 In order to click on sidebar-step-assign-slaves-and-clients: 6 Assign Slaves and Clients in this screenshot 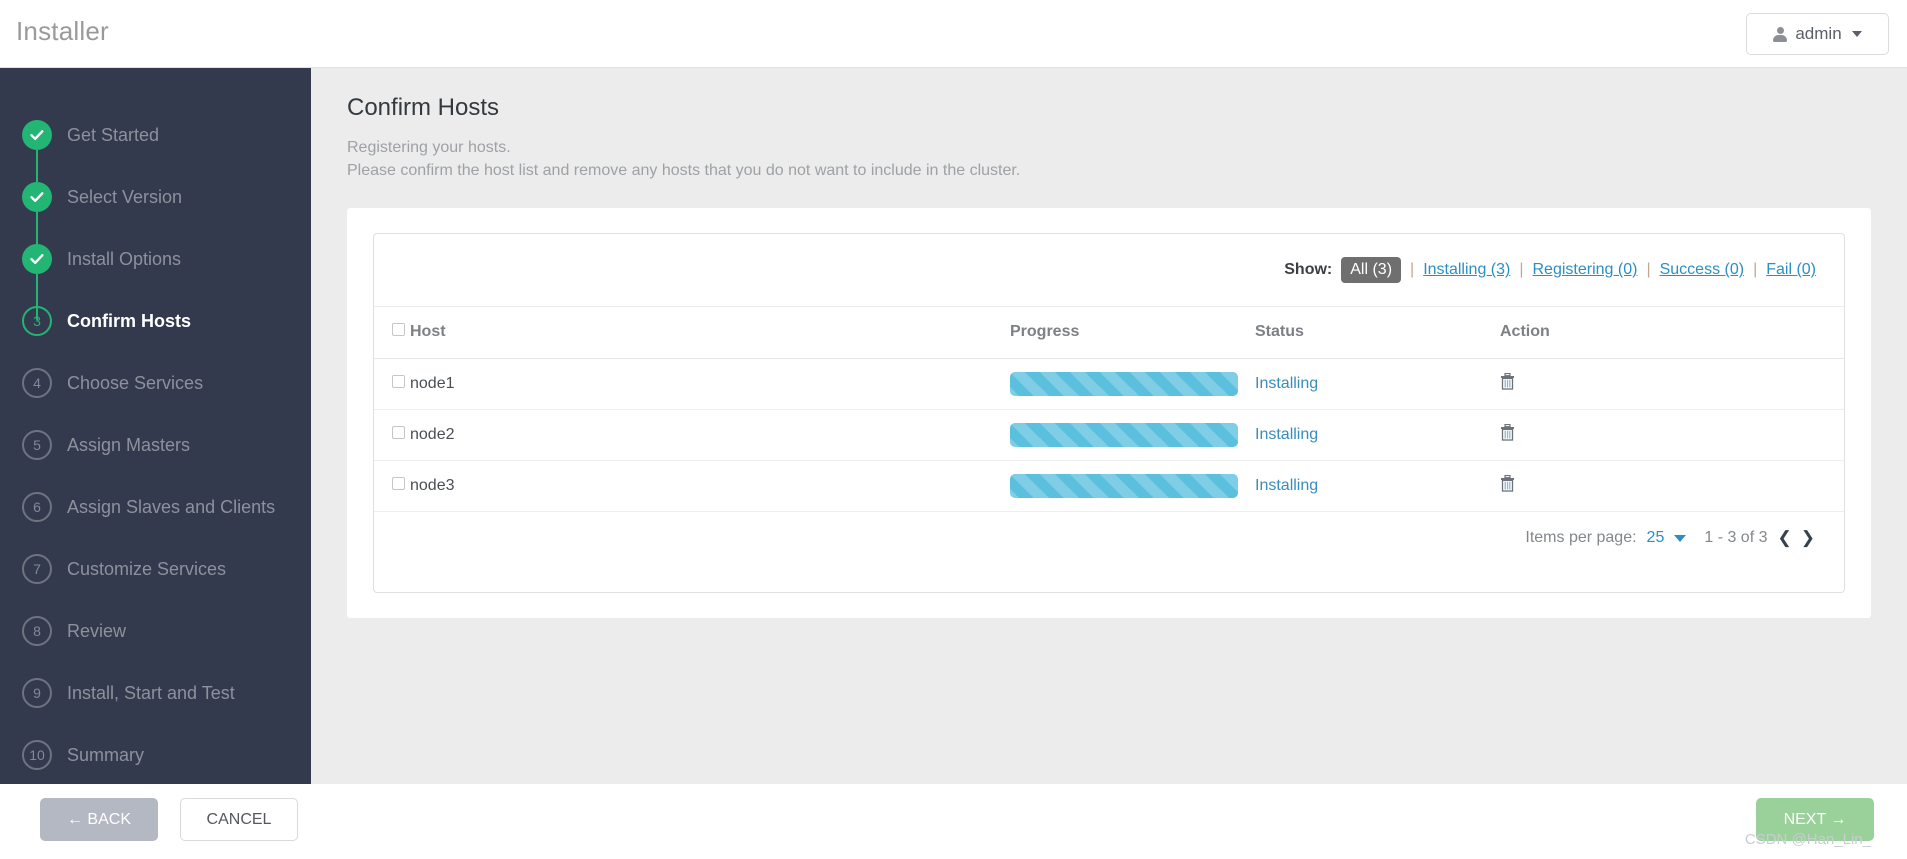, I will do `click(155, 507)`.